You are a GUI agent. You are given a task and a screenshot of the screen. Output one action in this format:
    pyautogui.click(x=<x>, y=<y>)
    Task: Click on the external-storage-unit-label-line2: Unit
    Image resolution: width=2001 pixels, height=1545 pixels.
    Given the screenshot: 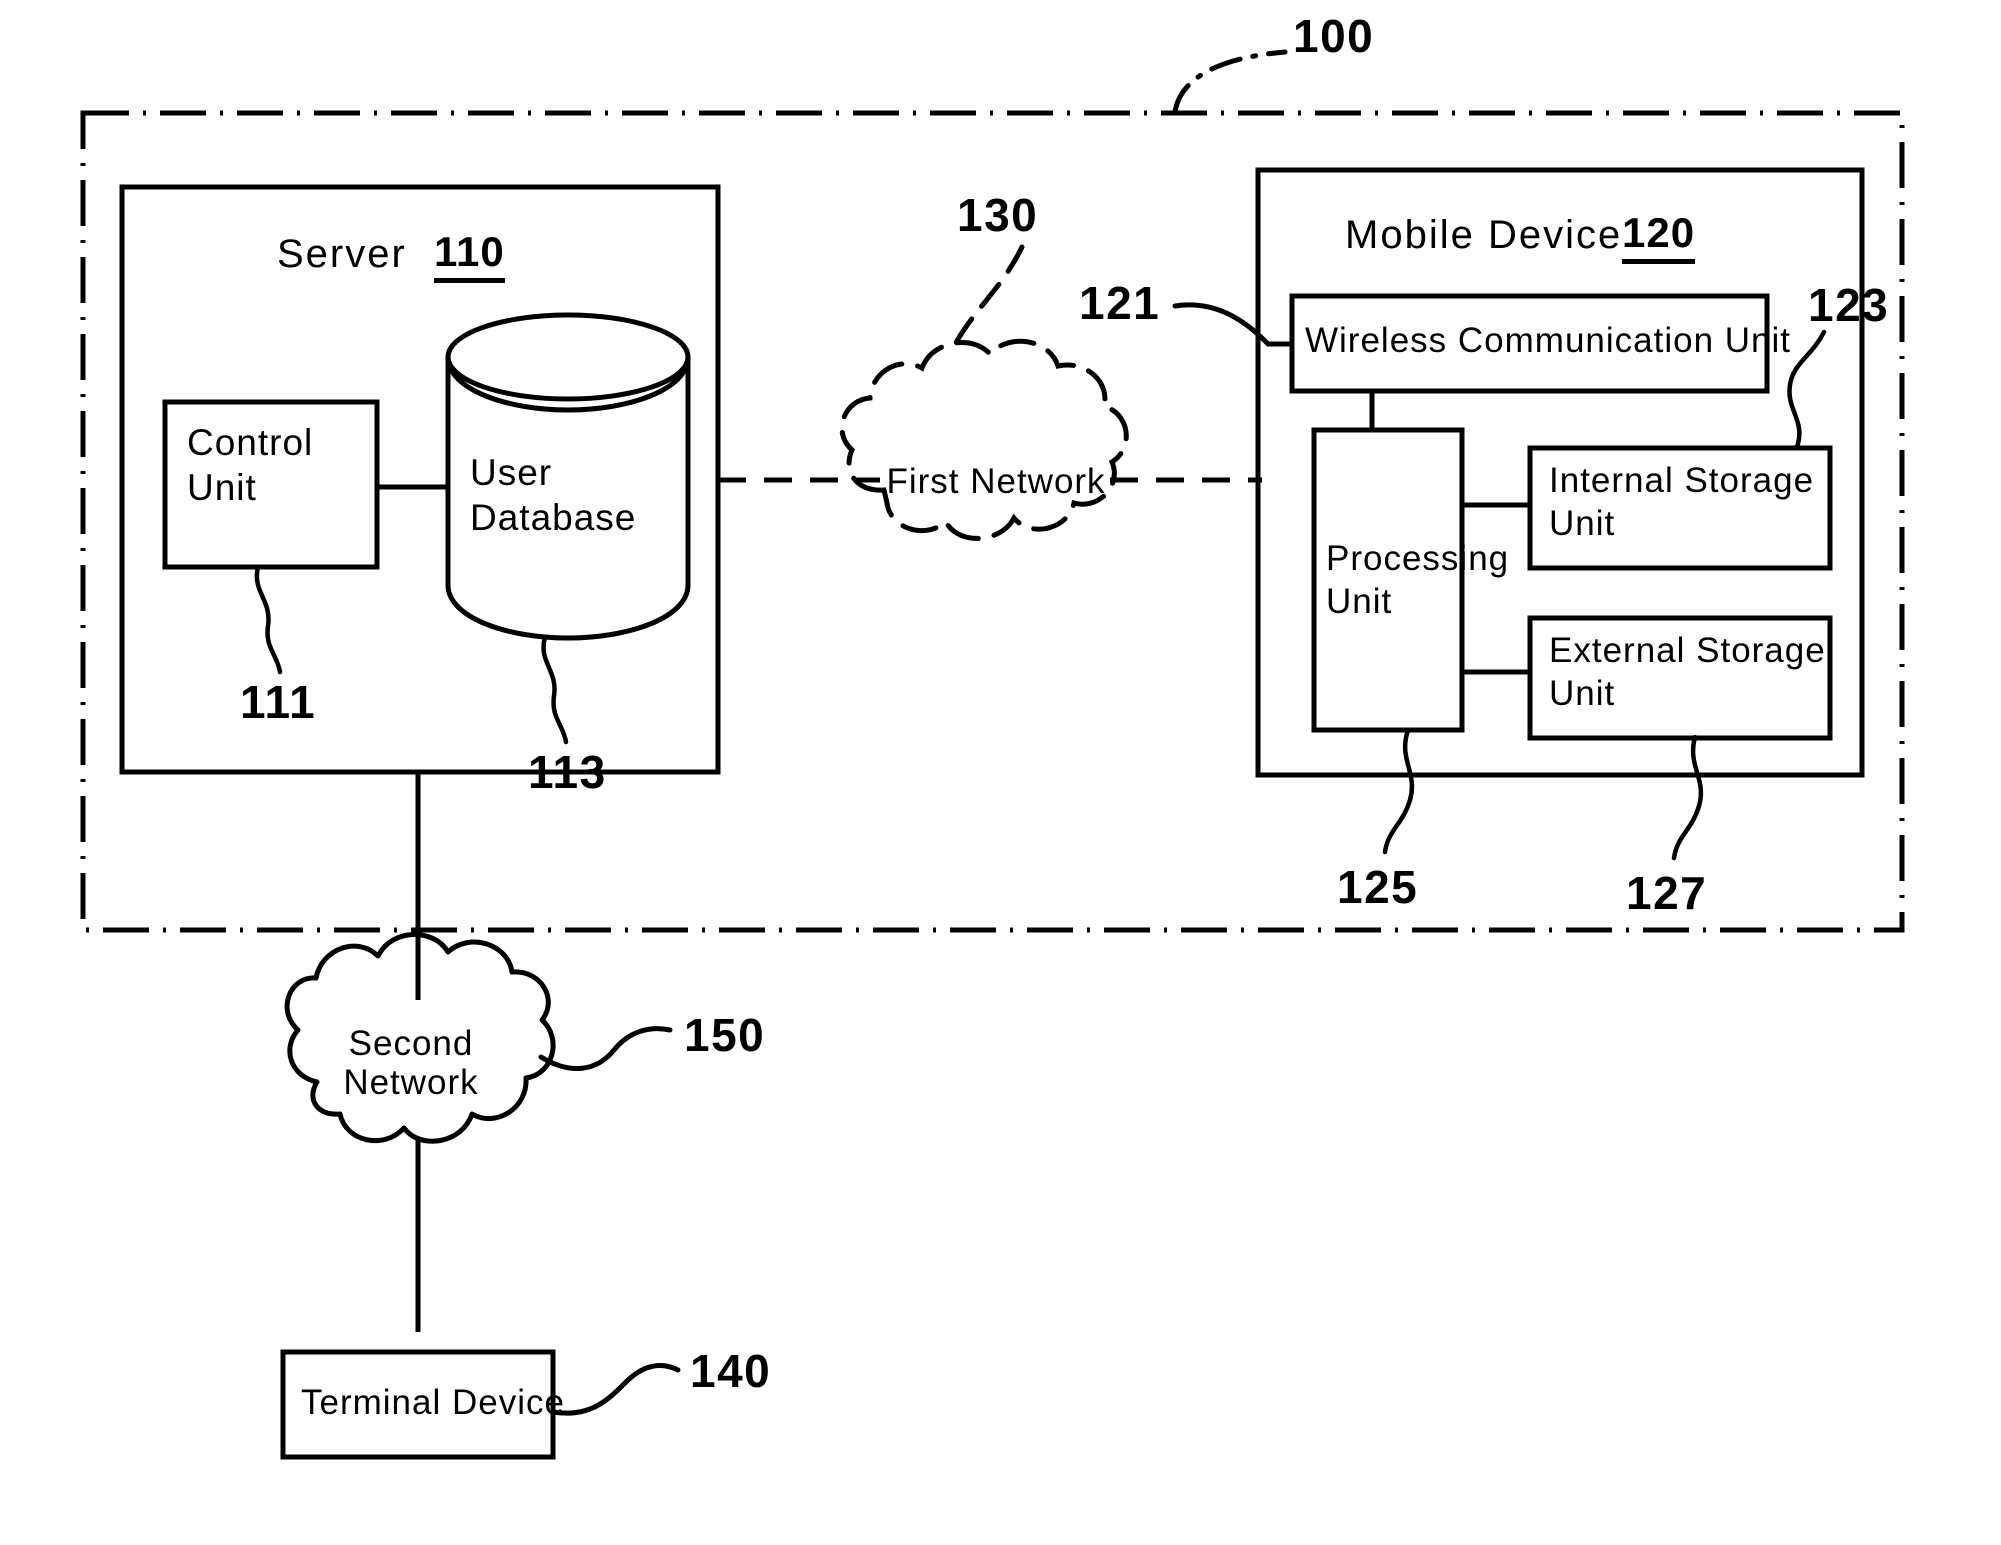 What is the action you would take?
    pyautogui.click(x=1582, y=693)
    